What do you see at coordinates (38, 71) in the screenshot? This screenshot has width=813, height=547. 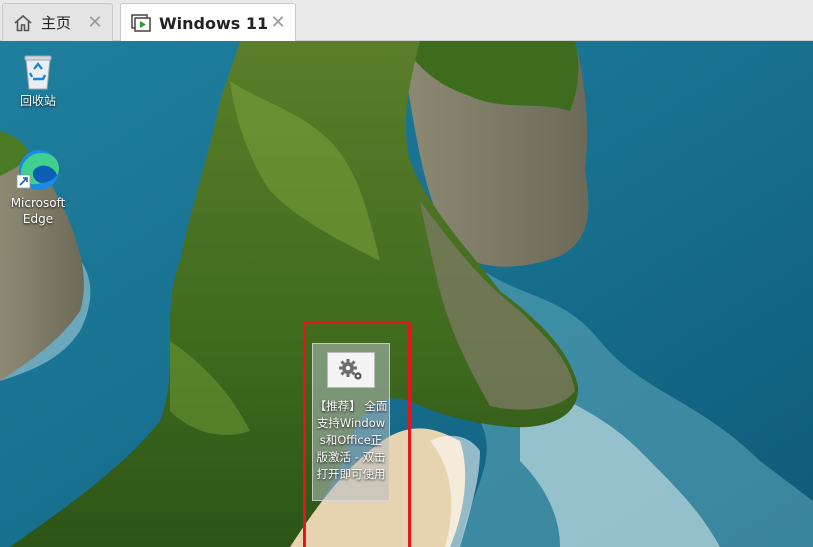 I see `recycle-bin-icon` at bounding box center [38, 71].